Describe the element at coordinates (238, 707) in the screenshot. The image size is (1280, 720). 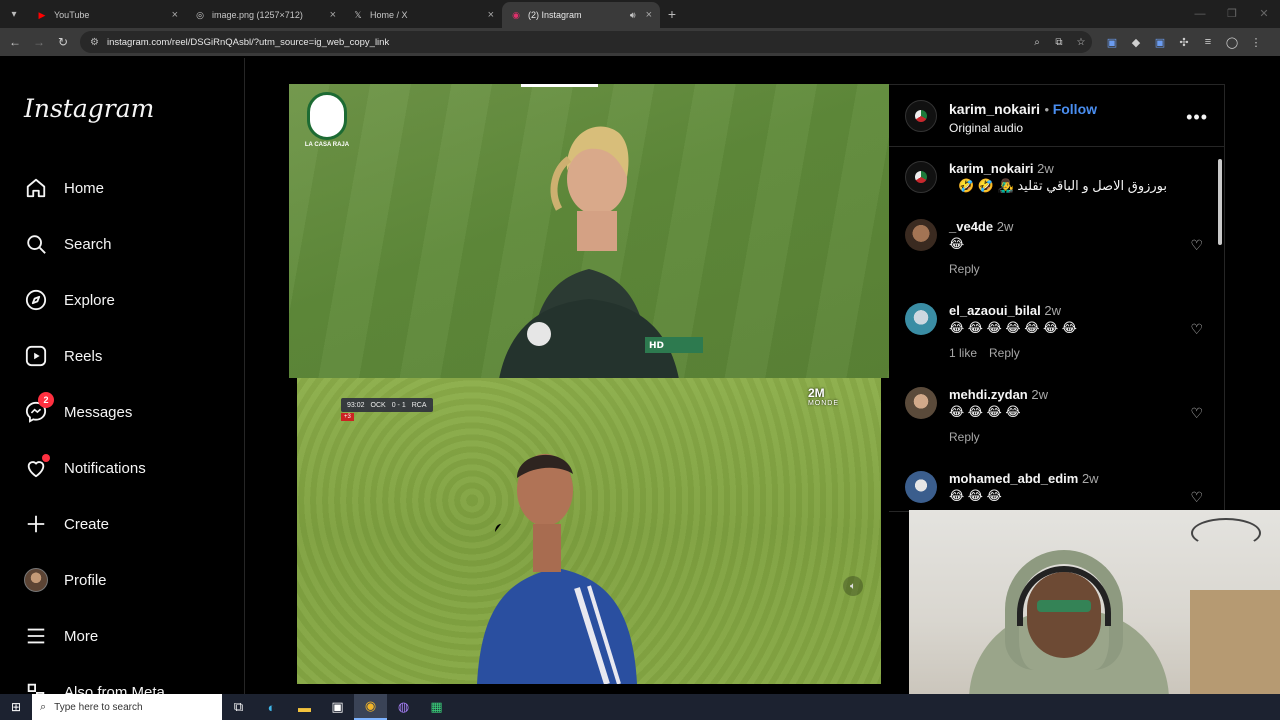
I see `task-view-icon: ⧉` at that location.